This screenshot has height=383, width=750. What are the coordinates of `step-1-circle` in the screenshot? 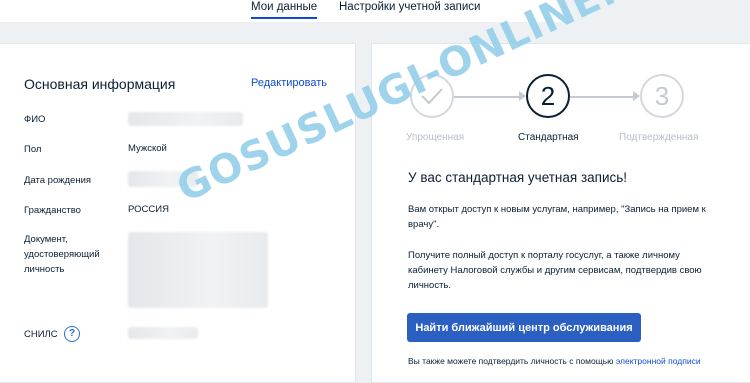 It's located at (432, 96).